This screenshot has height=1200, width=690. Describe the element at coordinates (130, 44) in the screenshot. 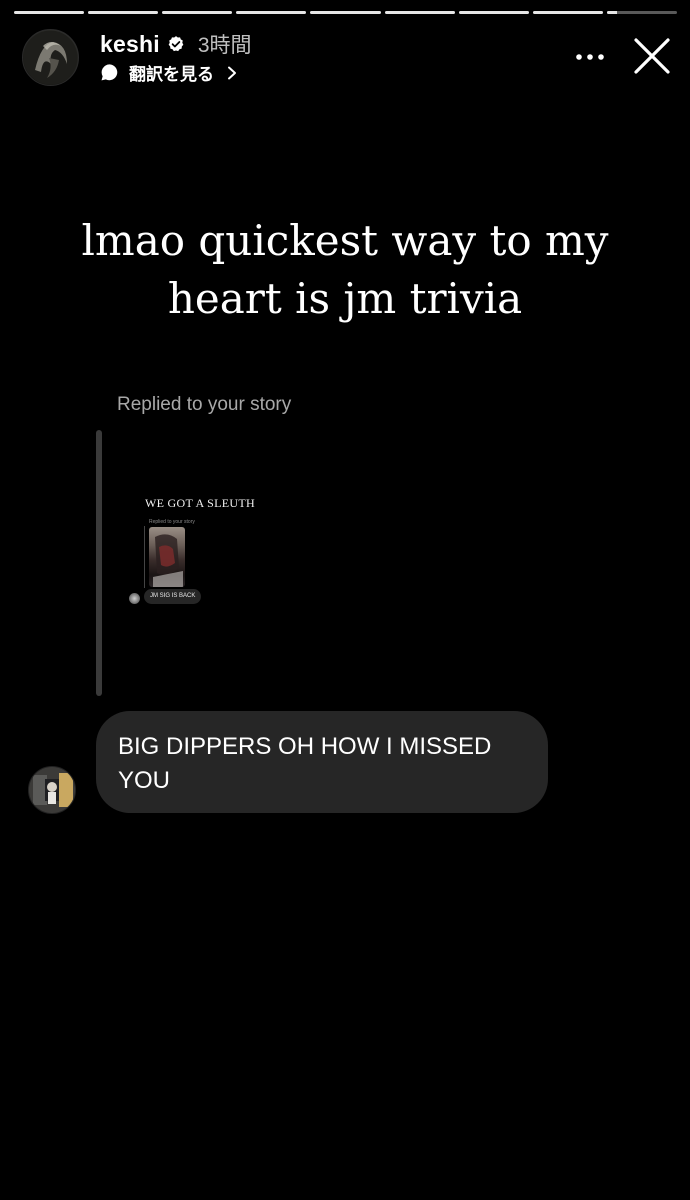

I see `username: keshi` at that location.